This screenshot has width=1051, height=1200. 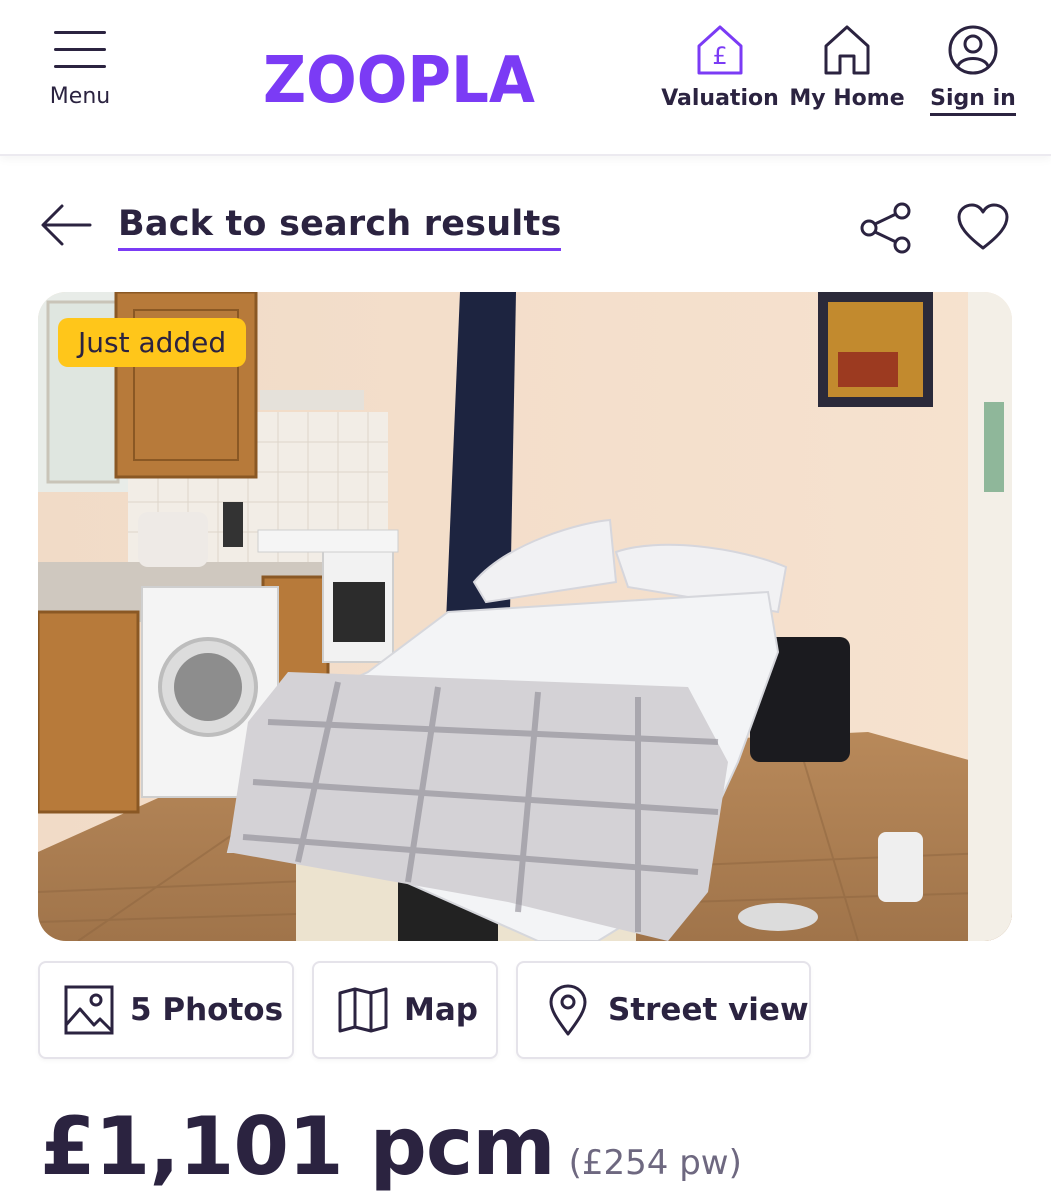 I want to click on valuation-house-pound-icon: £, so click(x=720, y=50).